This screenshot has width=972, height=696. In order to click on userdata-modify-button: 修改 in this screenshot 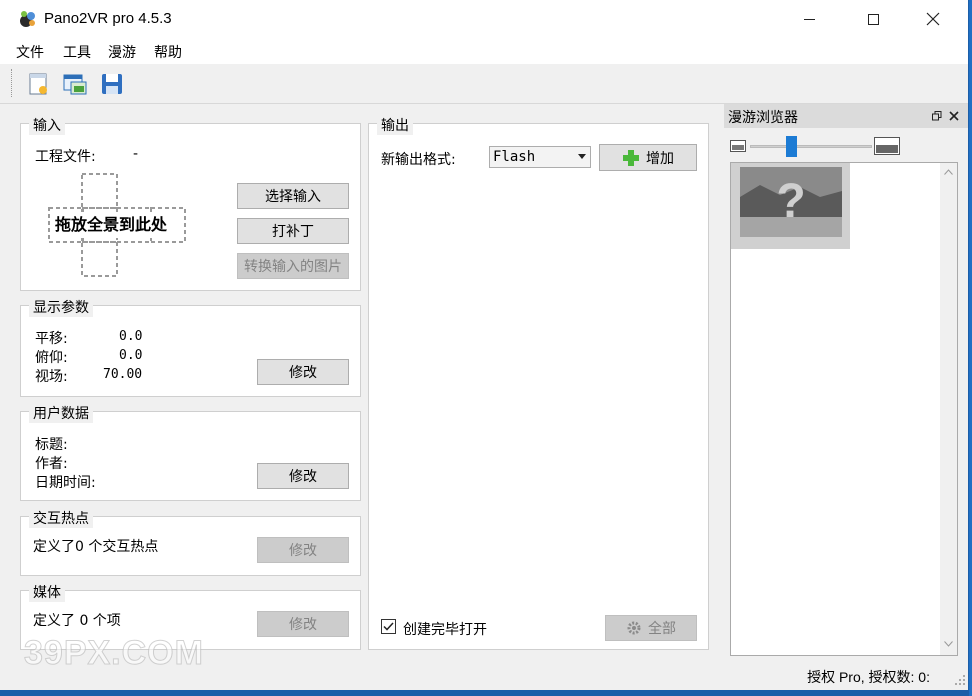, I will do `click(303, 476)`.